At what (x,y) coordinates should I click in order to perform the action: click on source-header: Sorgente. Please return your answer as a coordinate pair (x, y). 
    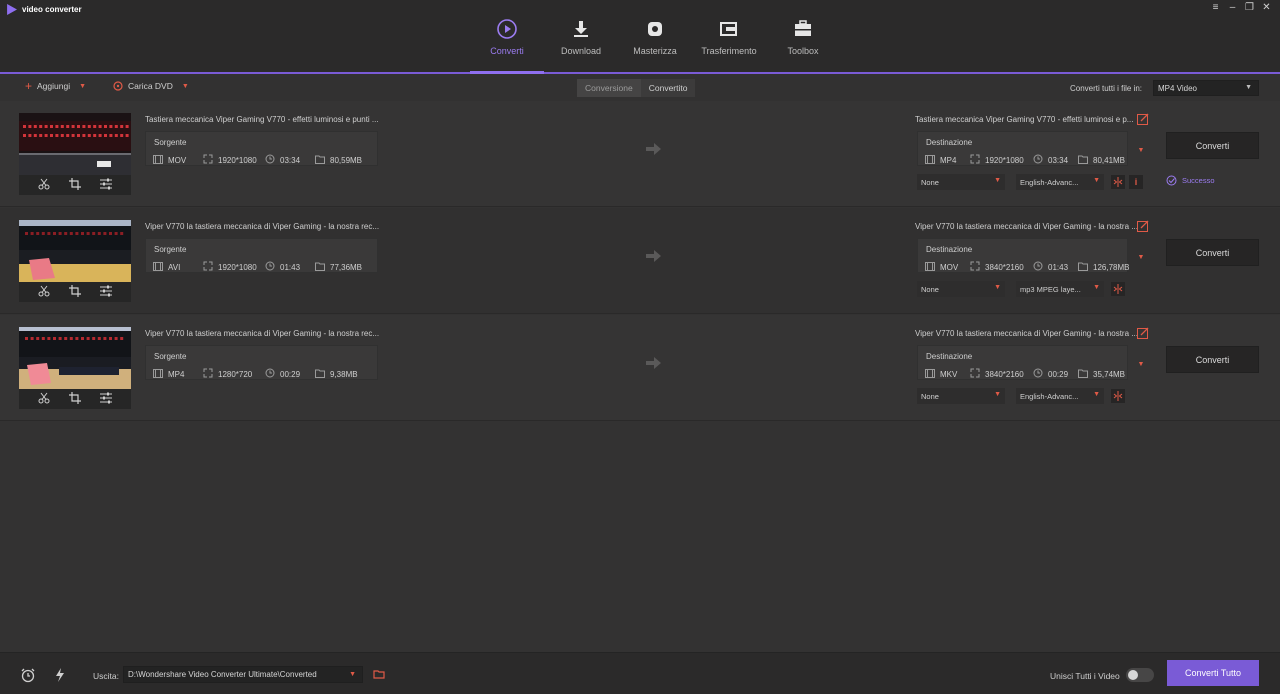
    Looking at the image, I should click on (170, 142).